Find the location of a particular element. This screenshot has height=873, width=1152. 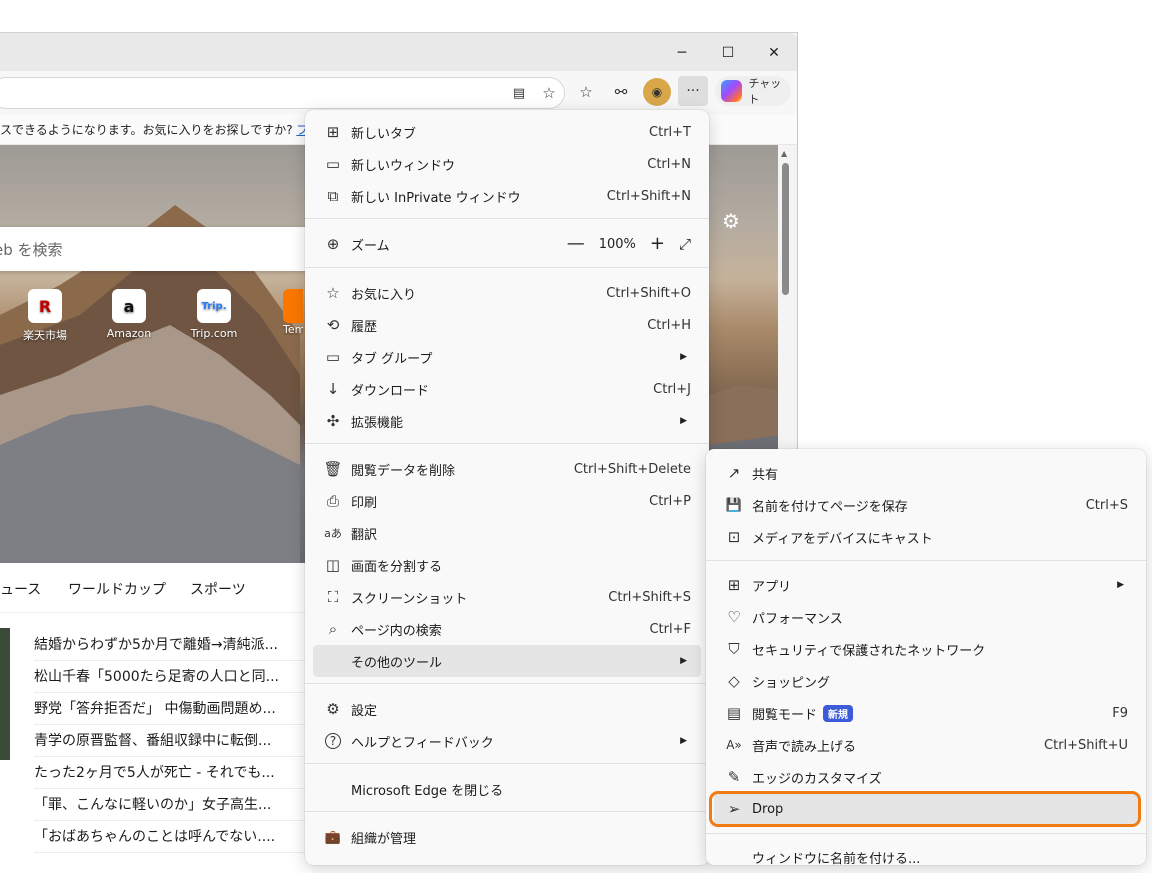

menu-item-close-edge: Microsoft Edge を閉じる is located at coordinates (507, 789).